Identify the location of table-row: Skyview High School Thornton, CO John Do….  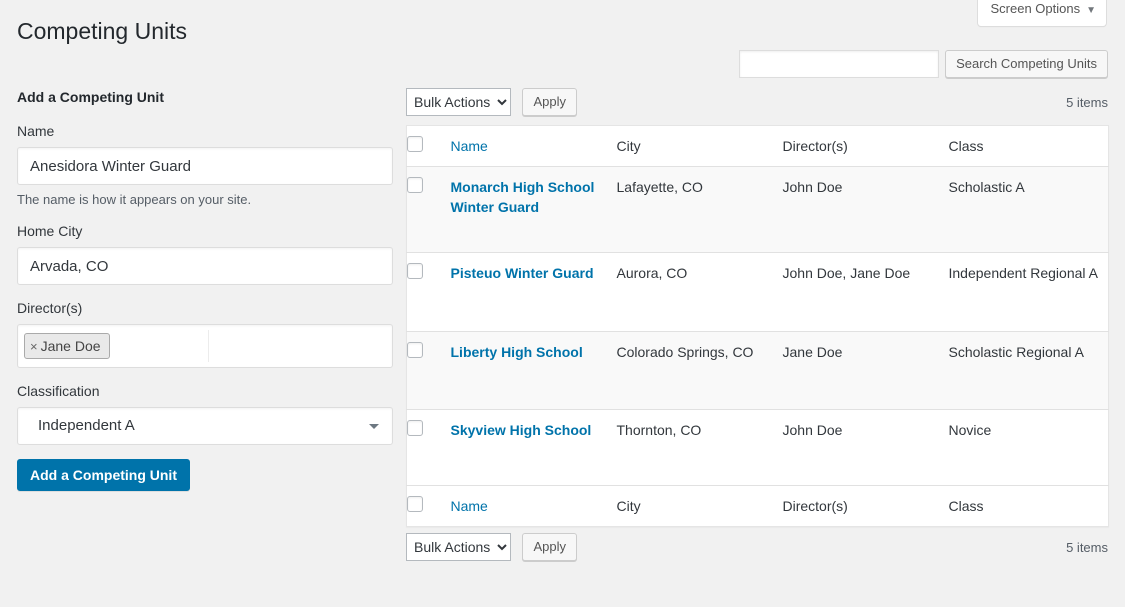
(757, 447).